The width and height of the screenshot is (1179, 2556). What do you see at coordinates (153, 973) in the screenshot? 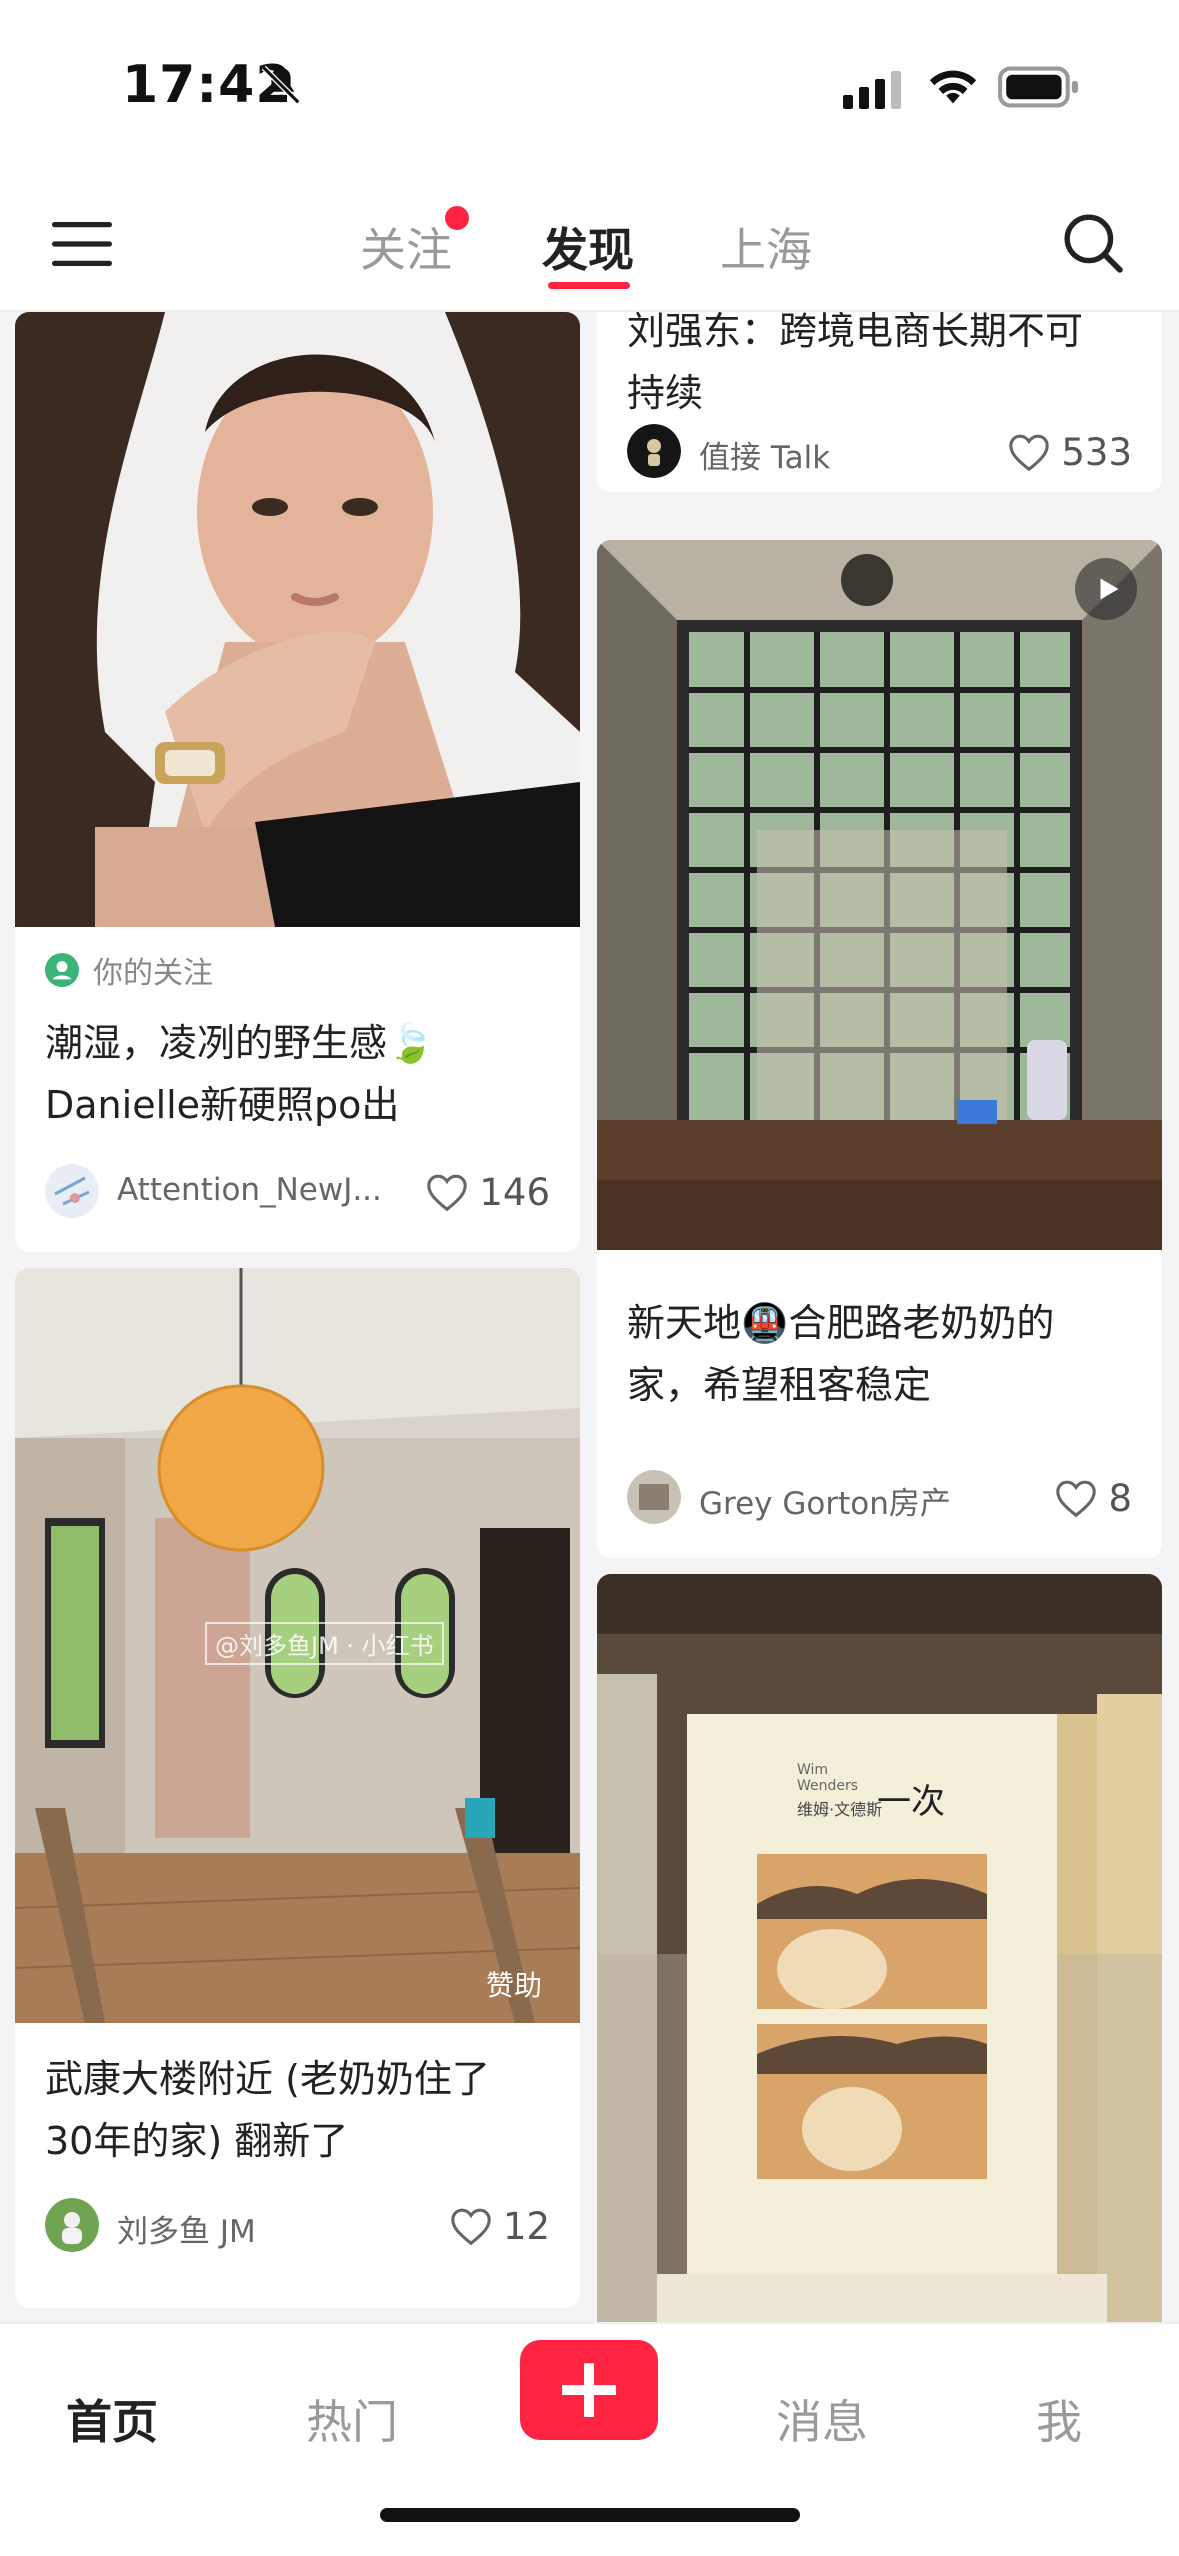
I see `follow-tag-label: 你的关注` at bounding box center [153, 973].